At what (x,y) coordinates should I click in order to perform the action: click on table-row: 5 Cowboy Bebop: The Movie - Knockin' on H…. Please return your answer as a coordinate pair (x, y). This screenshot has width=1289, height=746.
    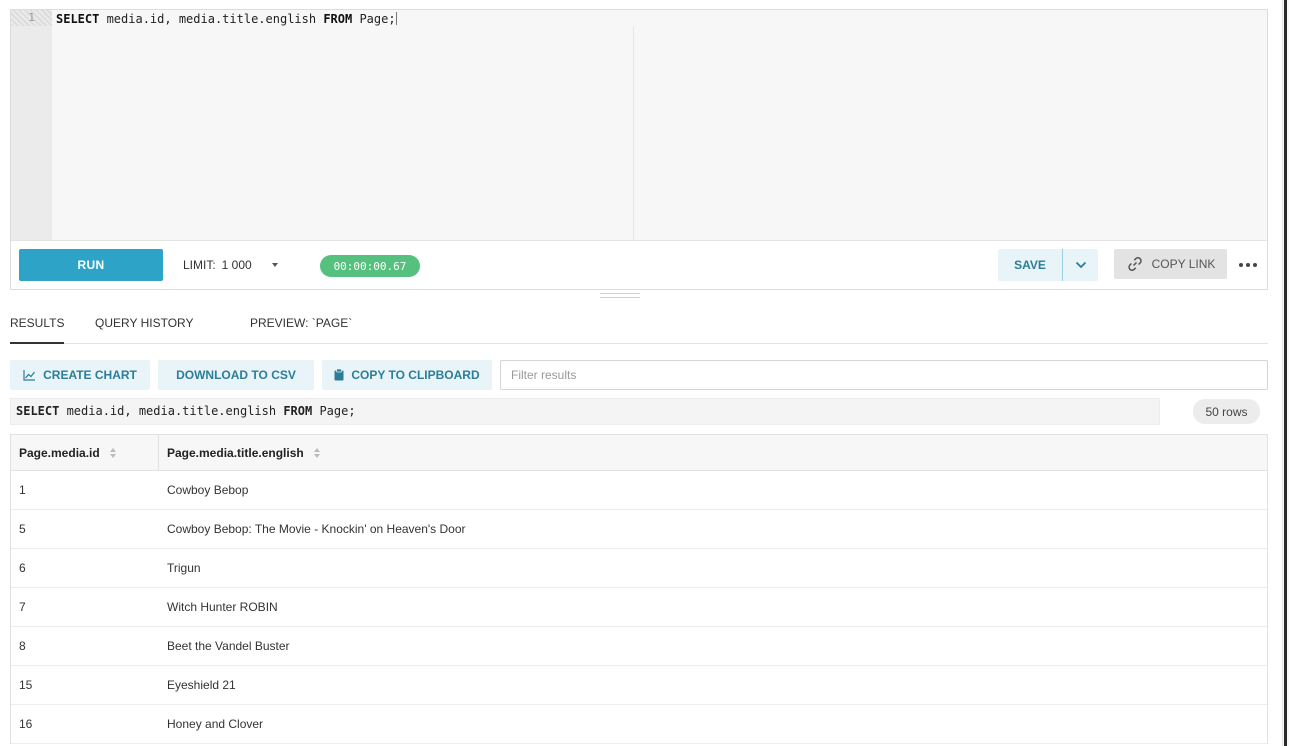
    Looking at the image, I should click on (639, 529).